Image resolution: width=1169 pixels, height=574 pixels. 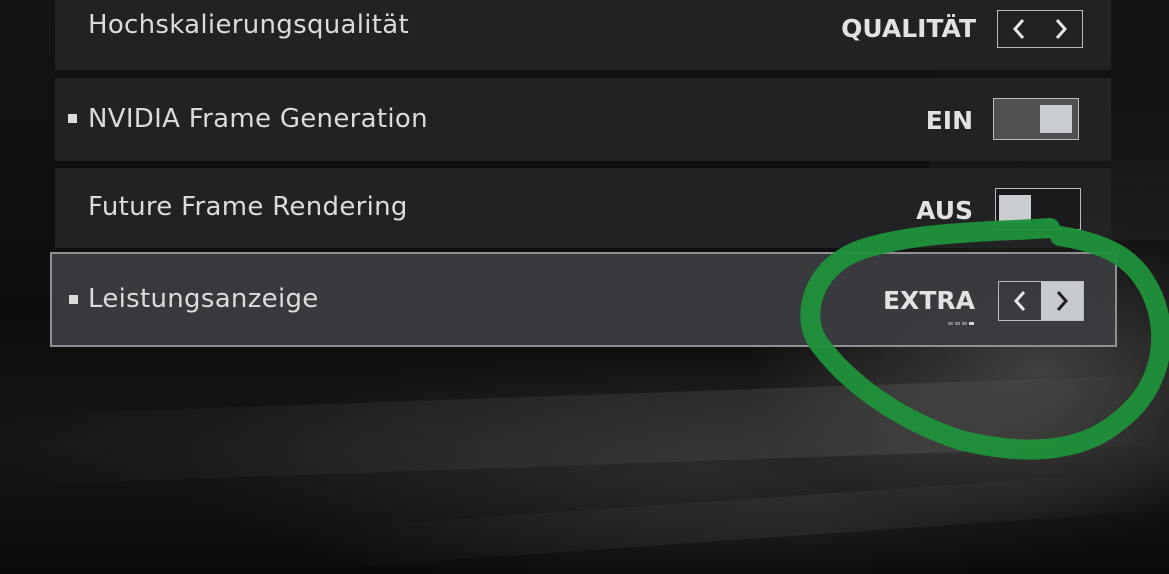 What do you see at coordinates (583, 208) in the screenshot?
I see `setting-row-future-frame-rendering: Future Frame Rendering AUS` at bounding box center [583, 208].